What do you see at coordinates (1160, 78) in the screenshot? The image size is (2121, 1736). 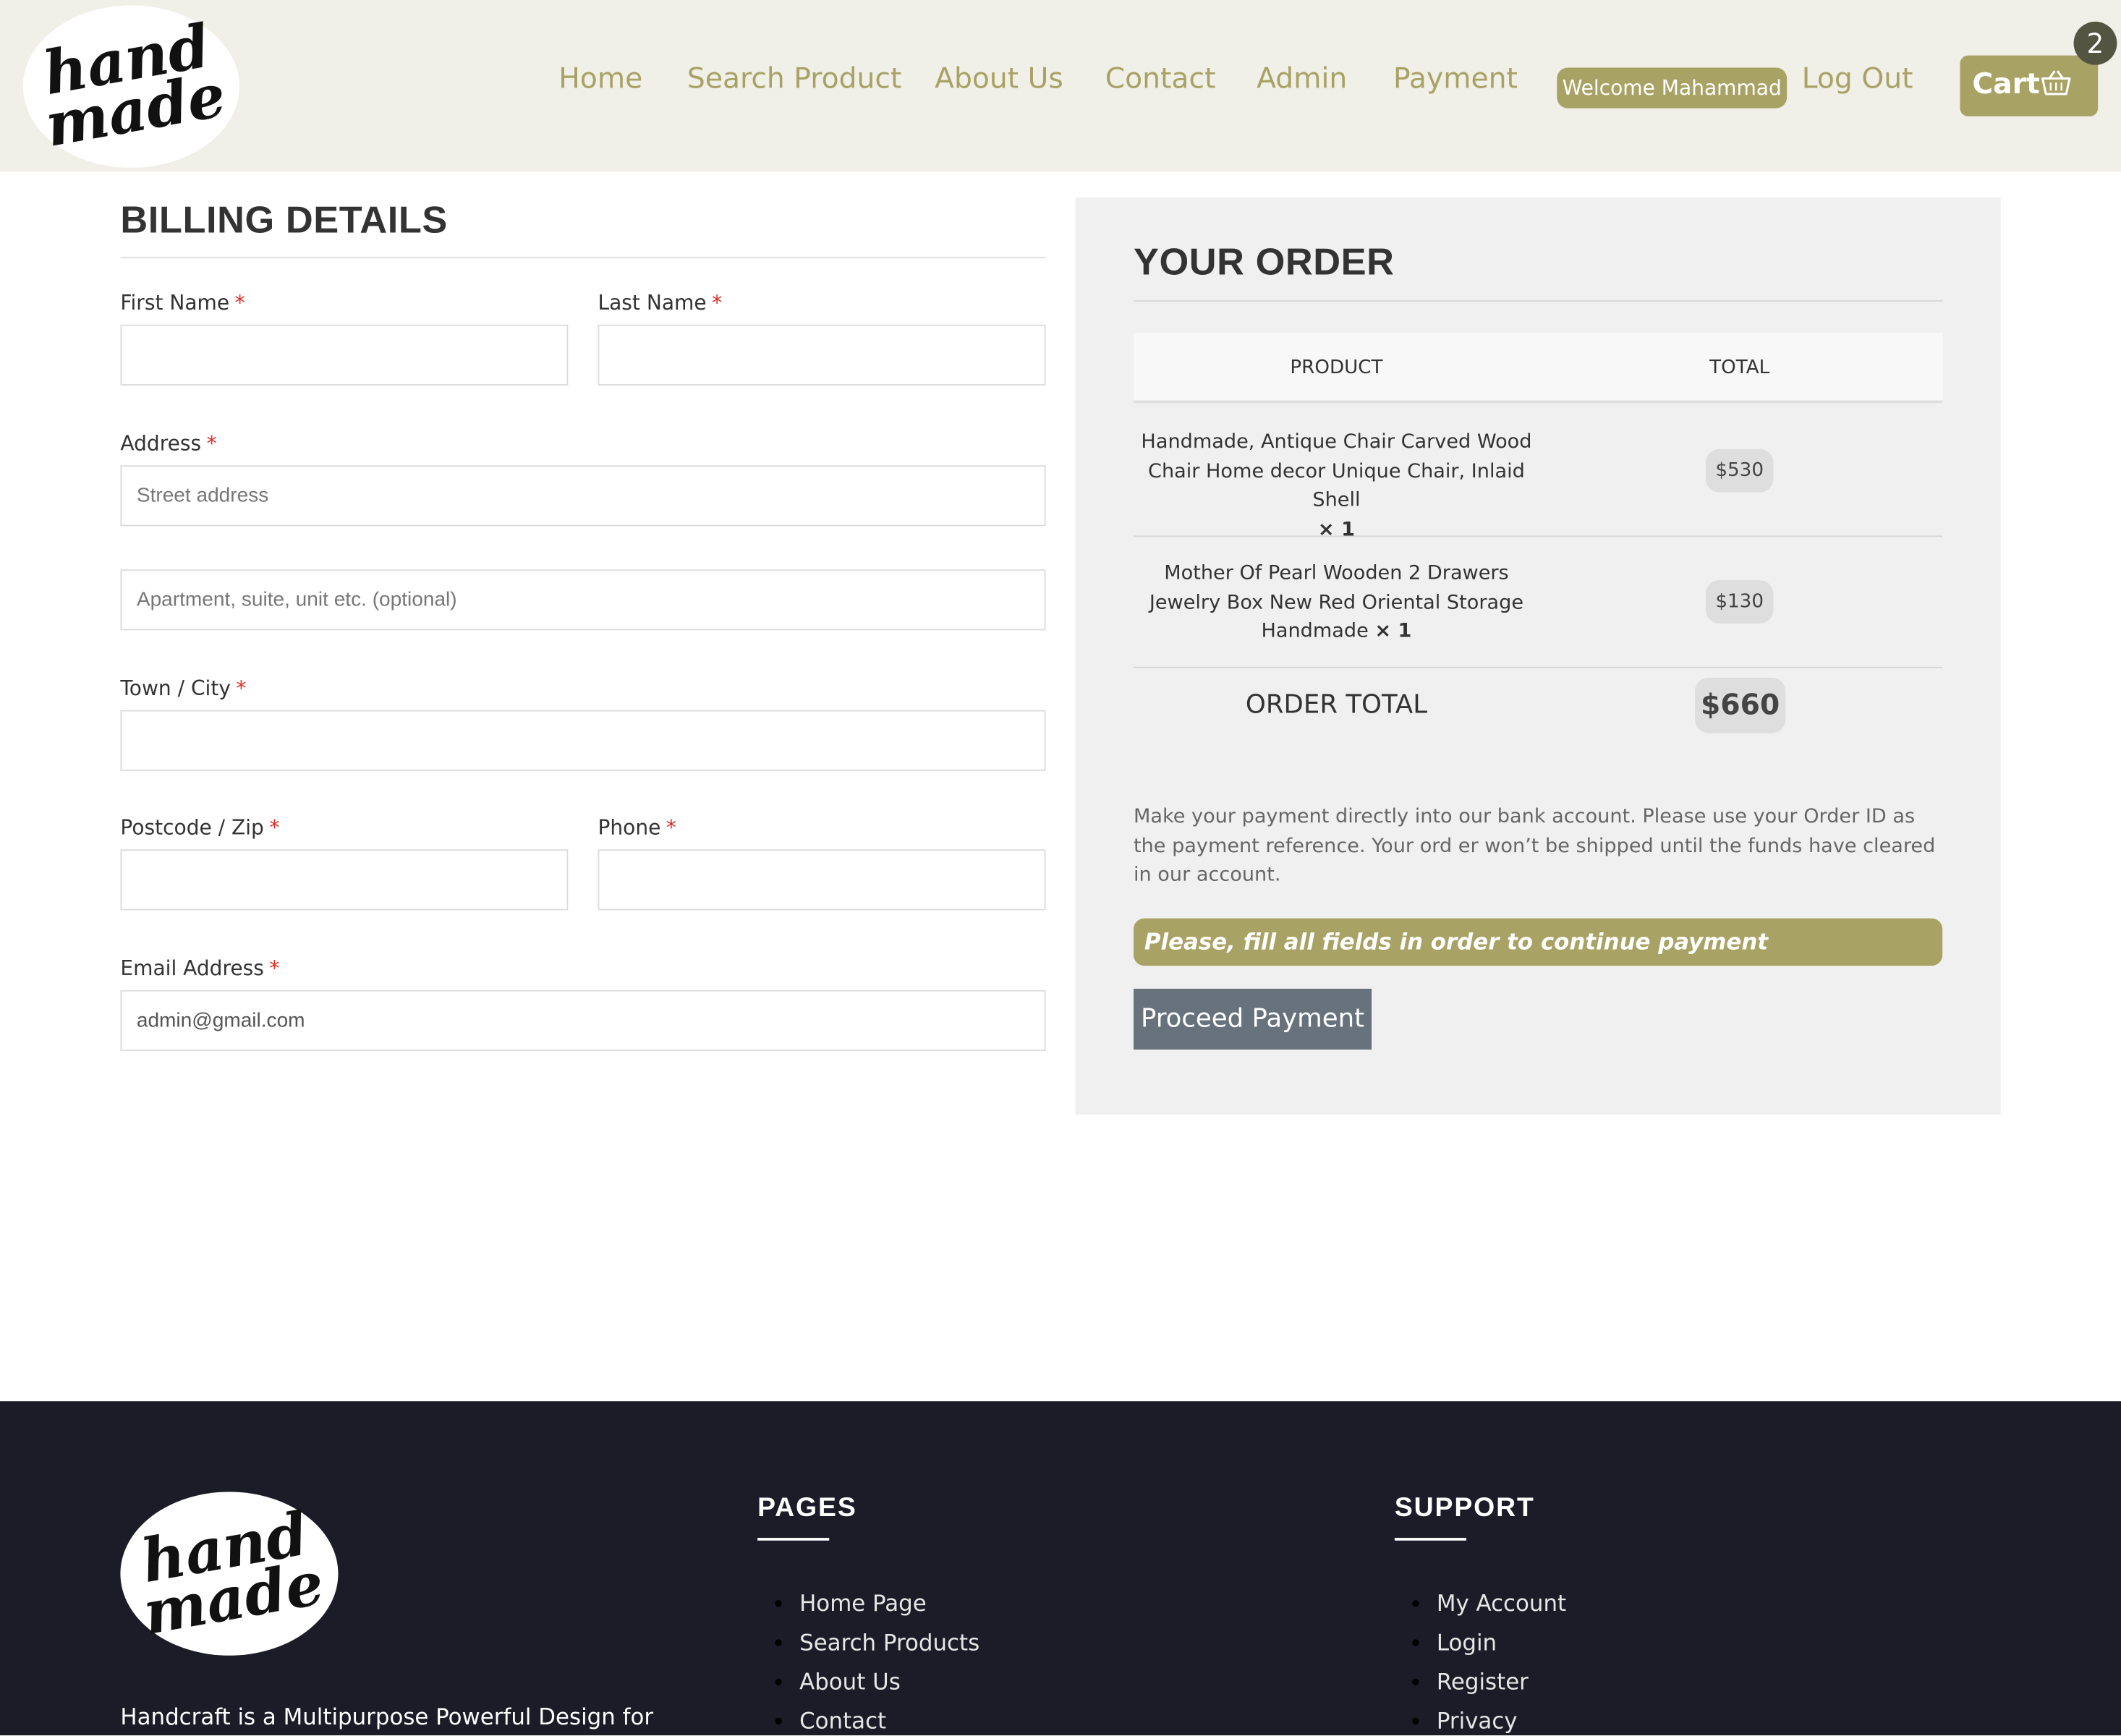 I see `nav-contact: Contact` at bounding box center [1160, 78].